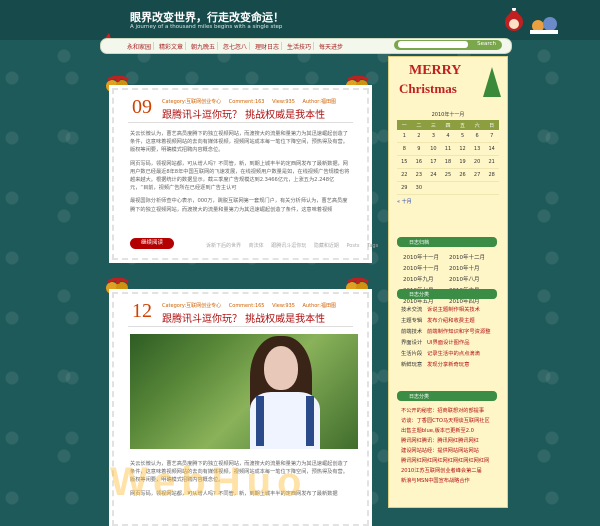 Image resolution: width=600 pixels, height=526 pixels. What do you see at coordinates (462, 175) in the screenshot?
I see `calendar-day: 26` at bounding box center [462, 175].